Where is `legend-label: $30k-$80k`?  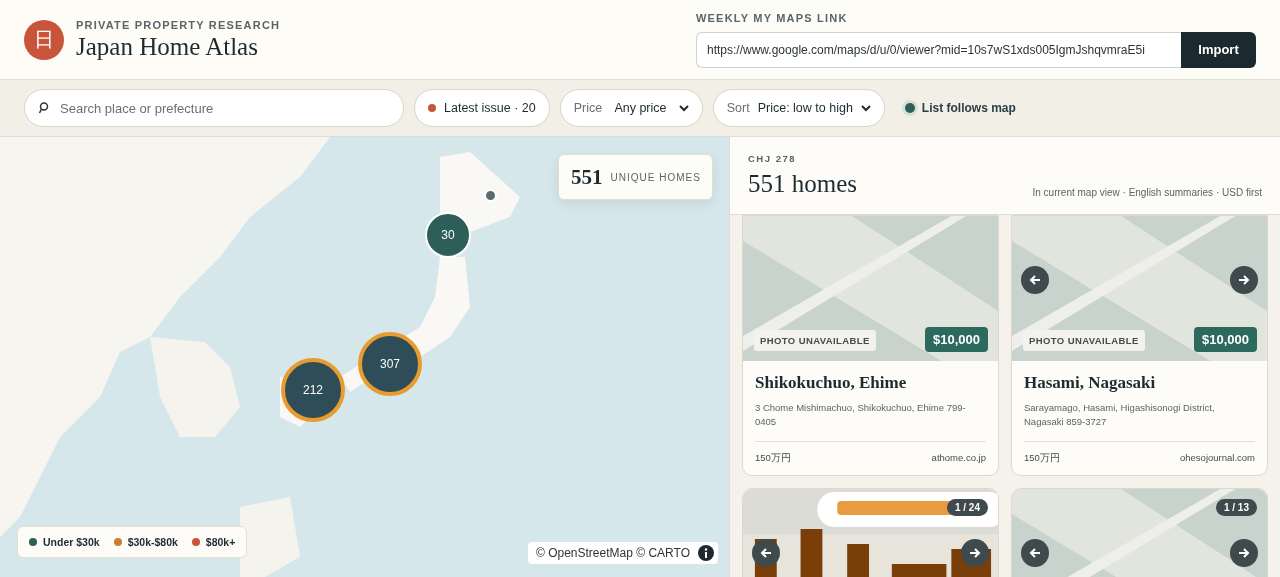 legend-label: $30k-$80k is located at coordinates (152, 542).